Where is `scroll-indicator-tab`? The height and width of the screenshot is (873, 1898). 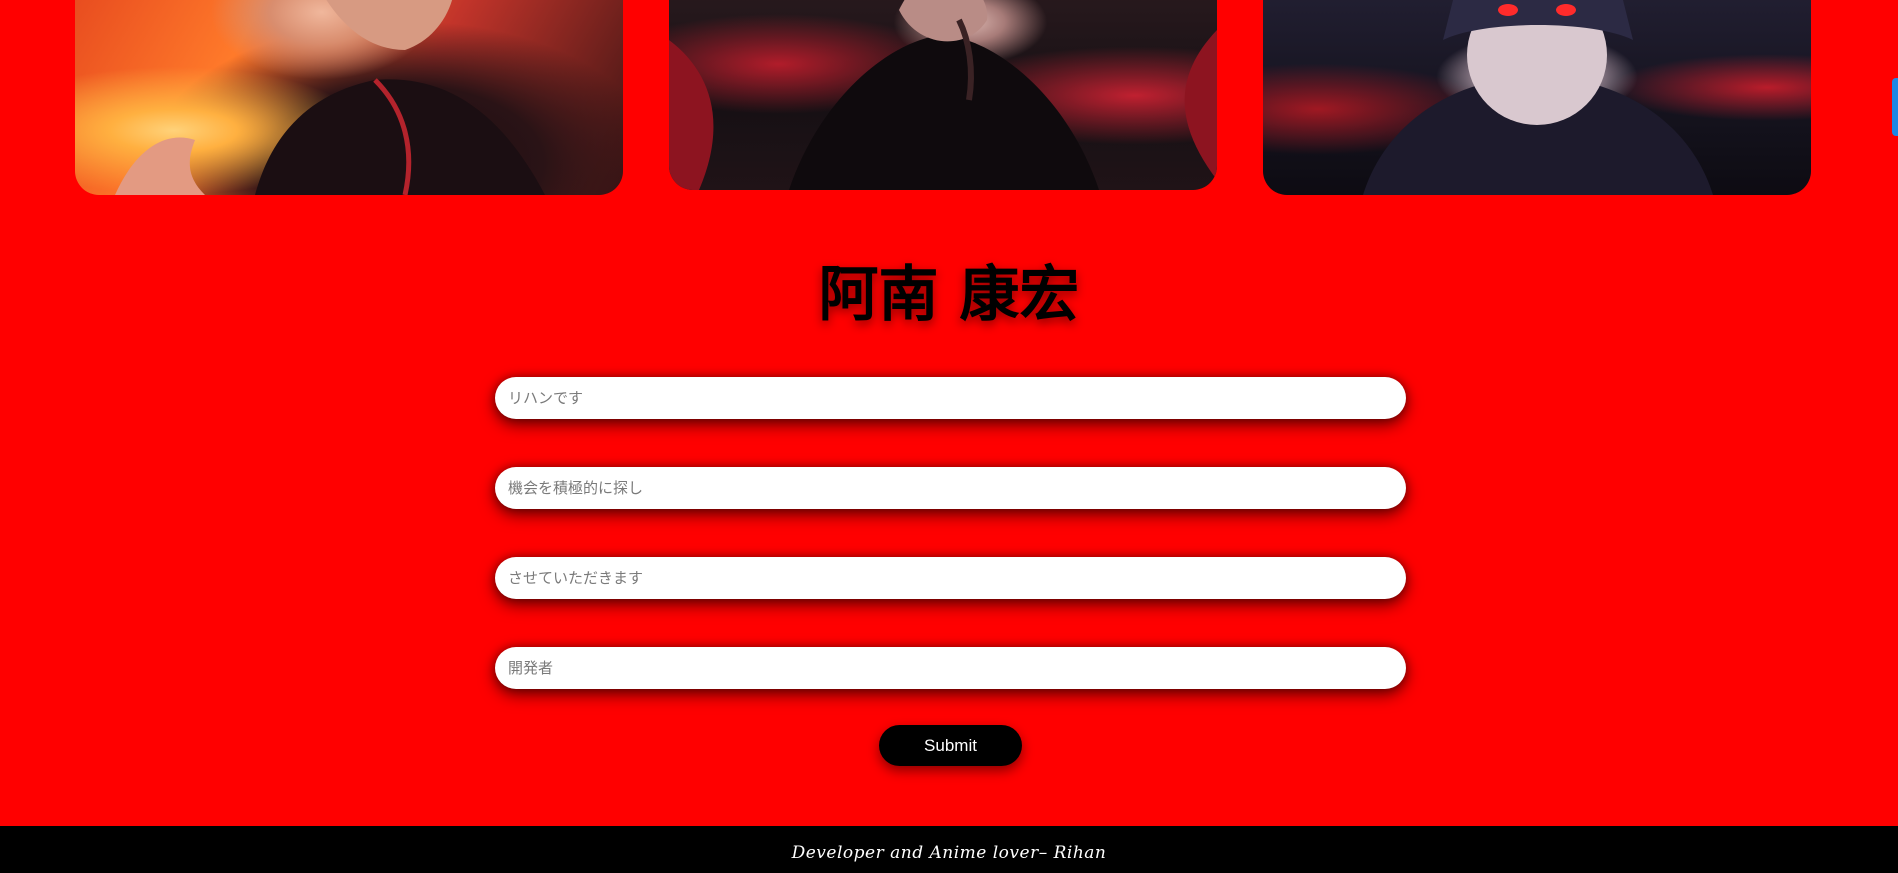
scroll-indicator-tab is located at coordinates (1895, 107).